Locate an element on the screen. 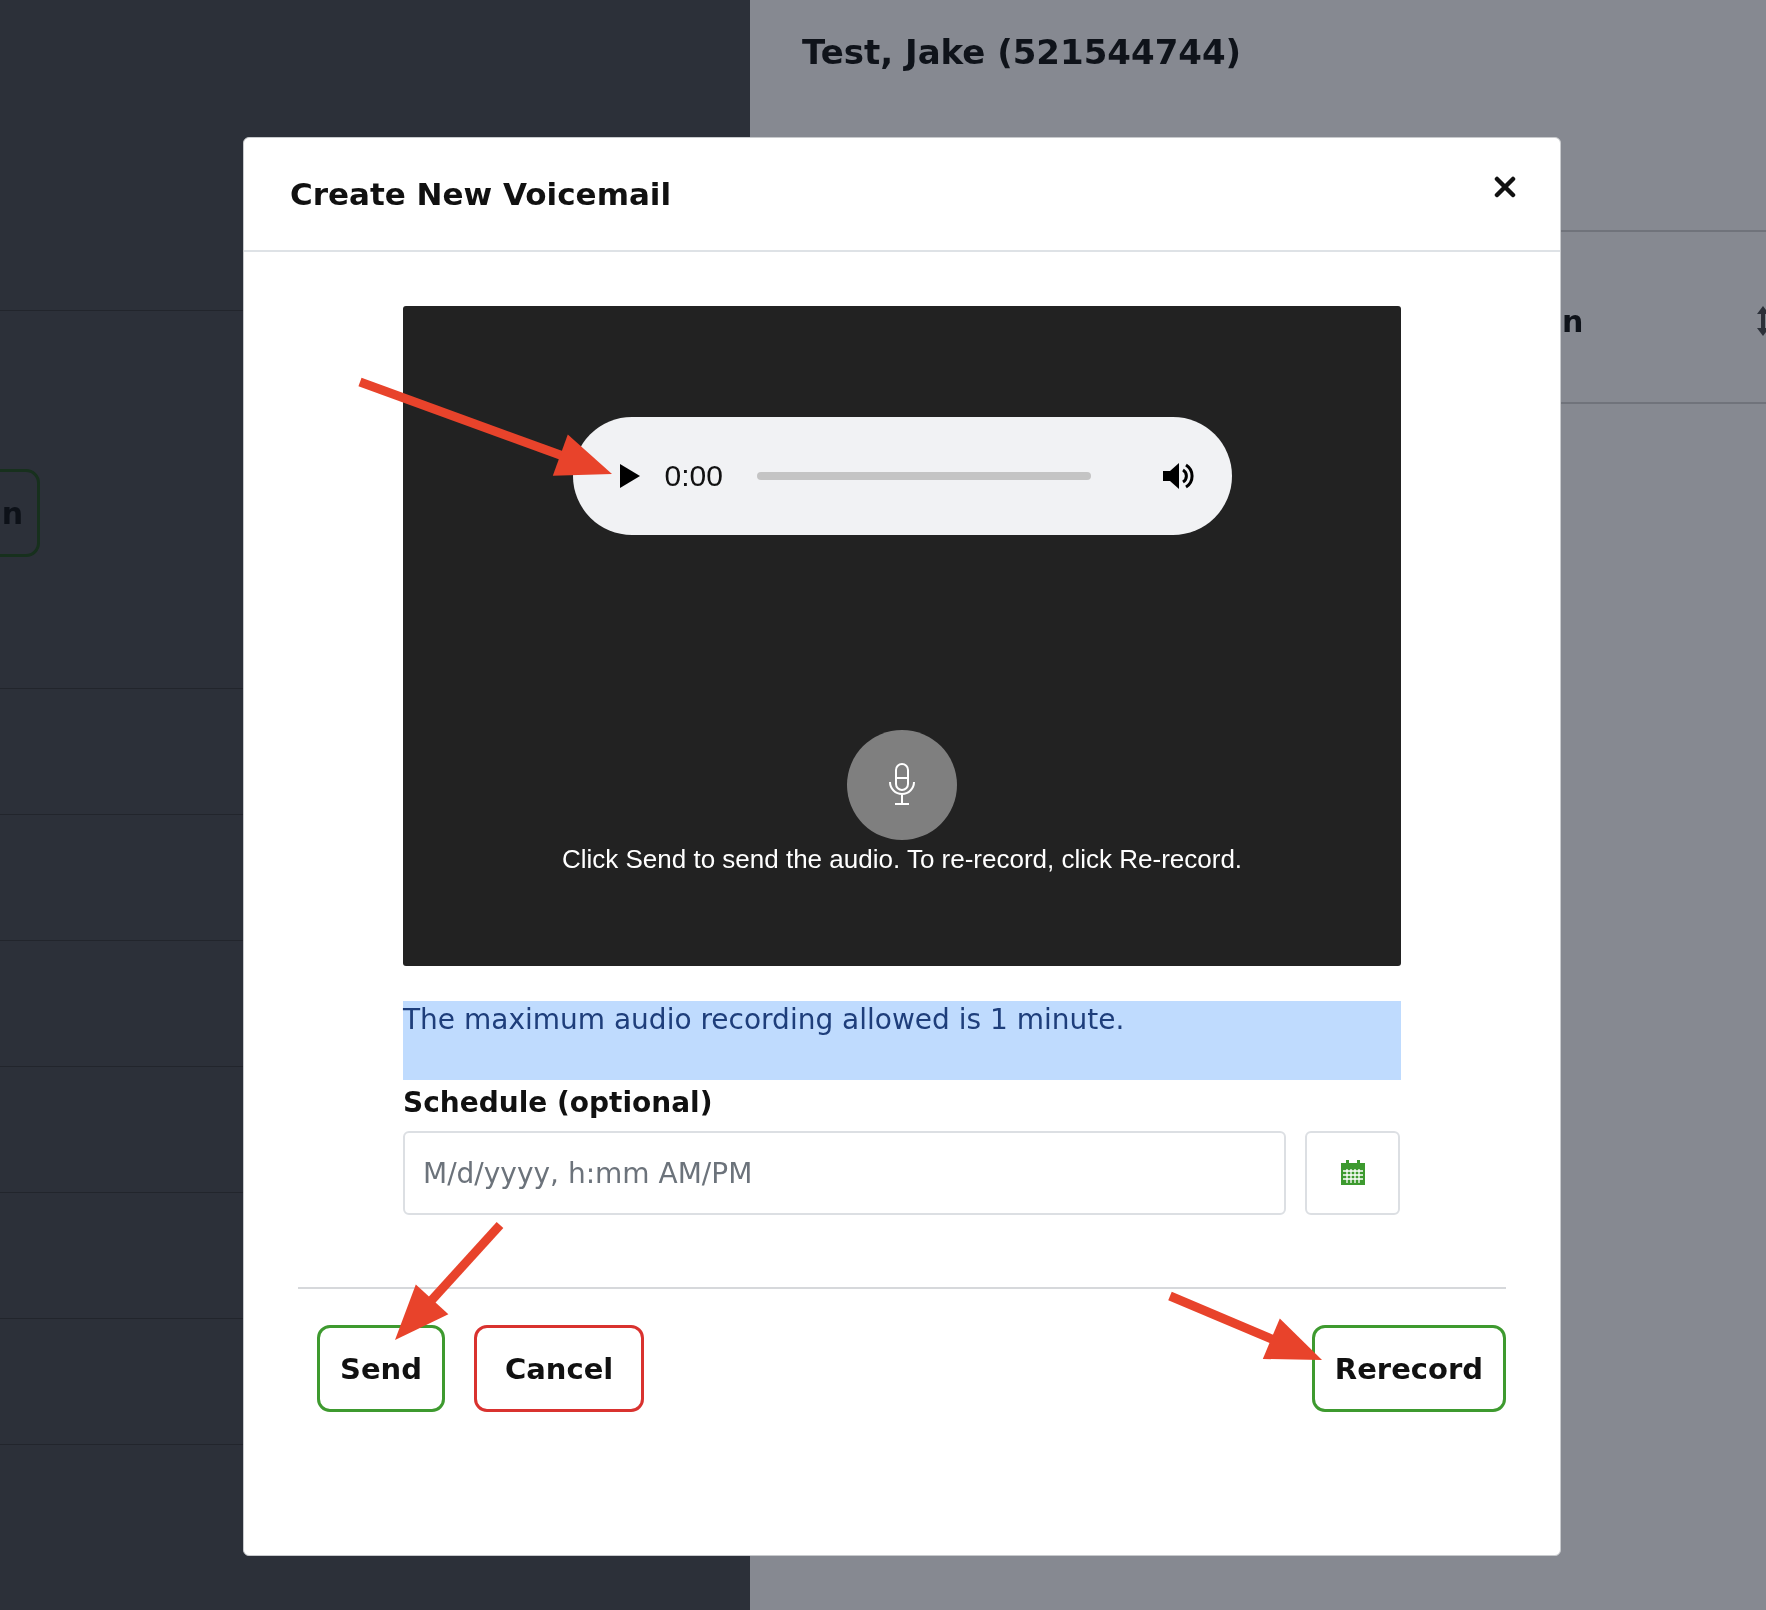 The height and width of the screenshot is (1610, 1766). info-notice: The maximum audio recording allowed is 1 minute. is located at coordinates (902, 1040).